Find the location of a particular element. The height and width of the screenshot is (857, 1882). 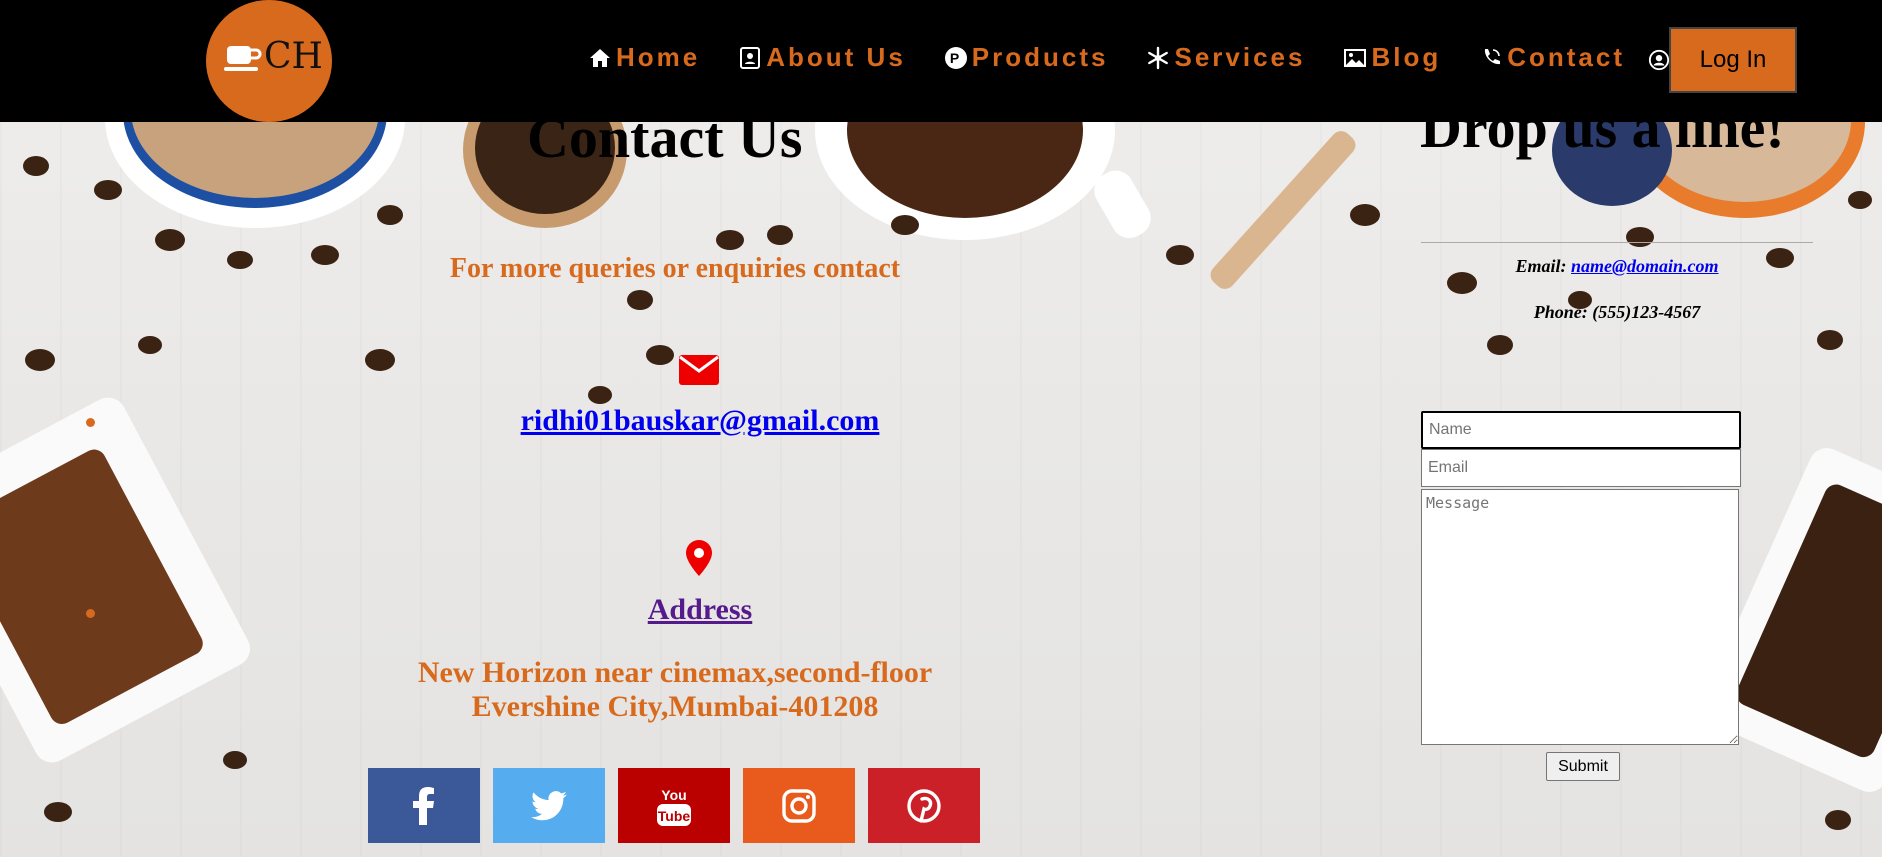

email-input is located at coordinates (1581, 468).